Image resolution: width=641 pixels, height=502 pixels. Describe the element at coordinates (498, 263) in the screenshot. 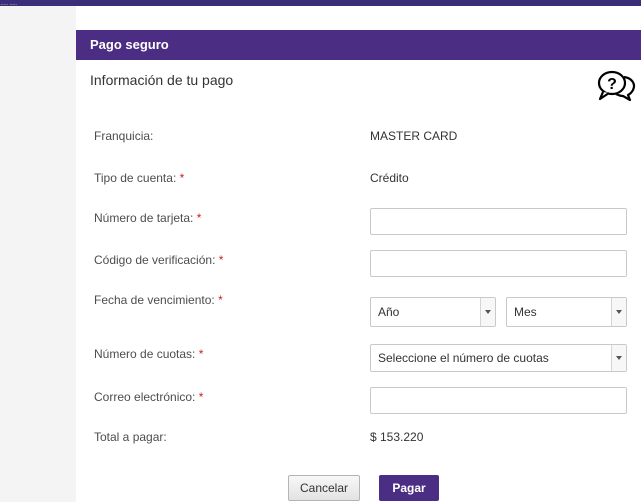

I see `verification-code-input` at that location.